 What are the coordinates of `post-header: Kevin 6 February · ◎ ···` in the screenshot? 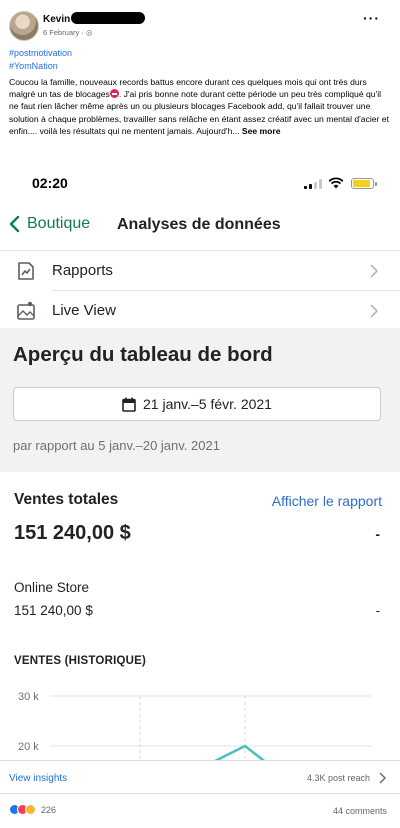 It's located at (200, 21).